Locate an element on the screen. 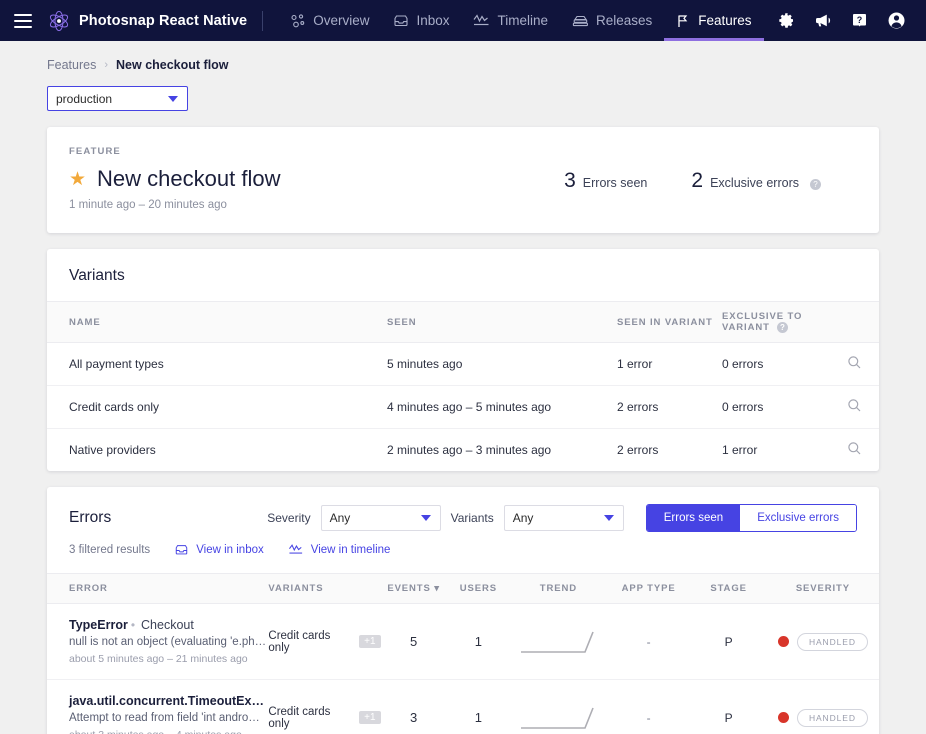 This screenshot has height=734, width=926. col-variants: VARIANTS is located at coordinates (324, 588).